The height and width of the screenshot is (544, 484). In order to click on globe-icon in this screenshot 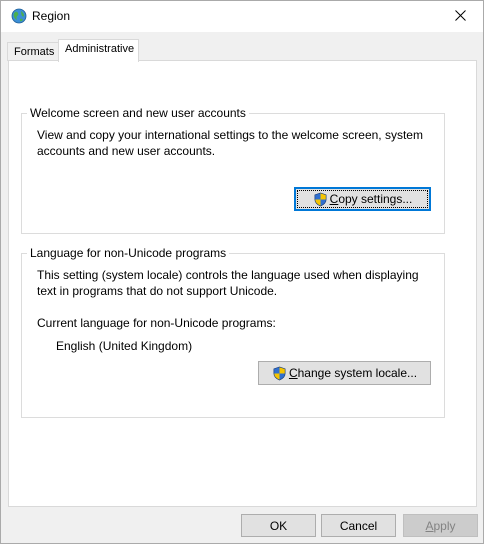, I will do `click(19, 16)`.